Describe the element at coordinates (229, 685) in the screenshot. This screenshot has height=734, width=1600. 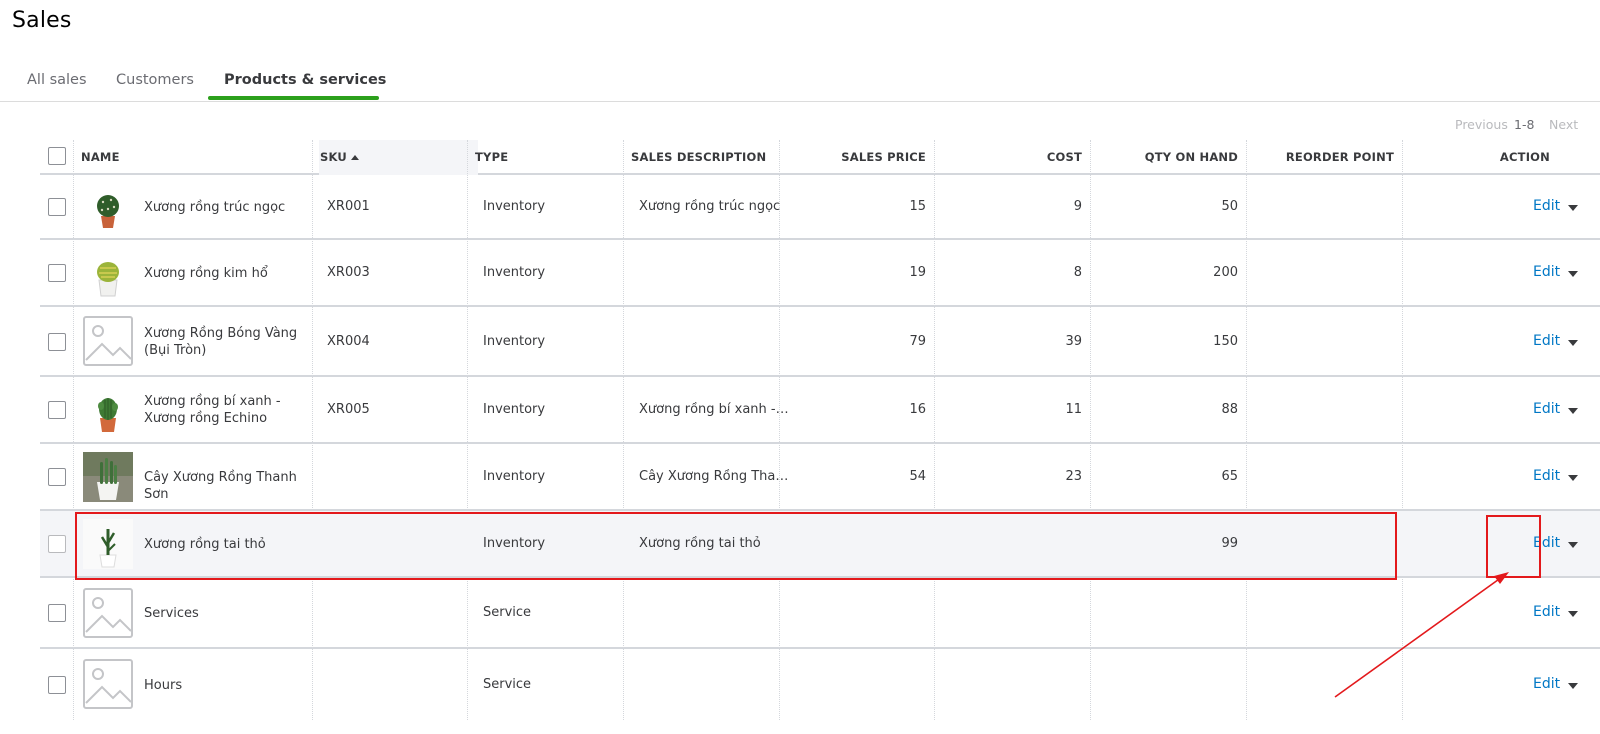
I see `product-name: Hours` at that location.